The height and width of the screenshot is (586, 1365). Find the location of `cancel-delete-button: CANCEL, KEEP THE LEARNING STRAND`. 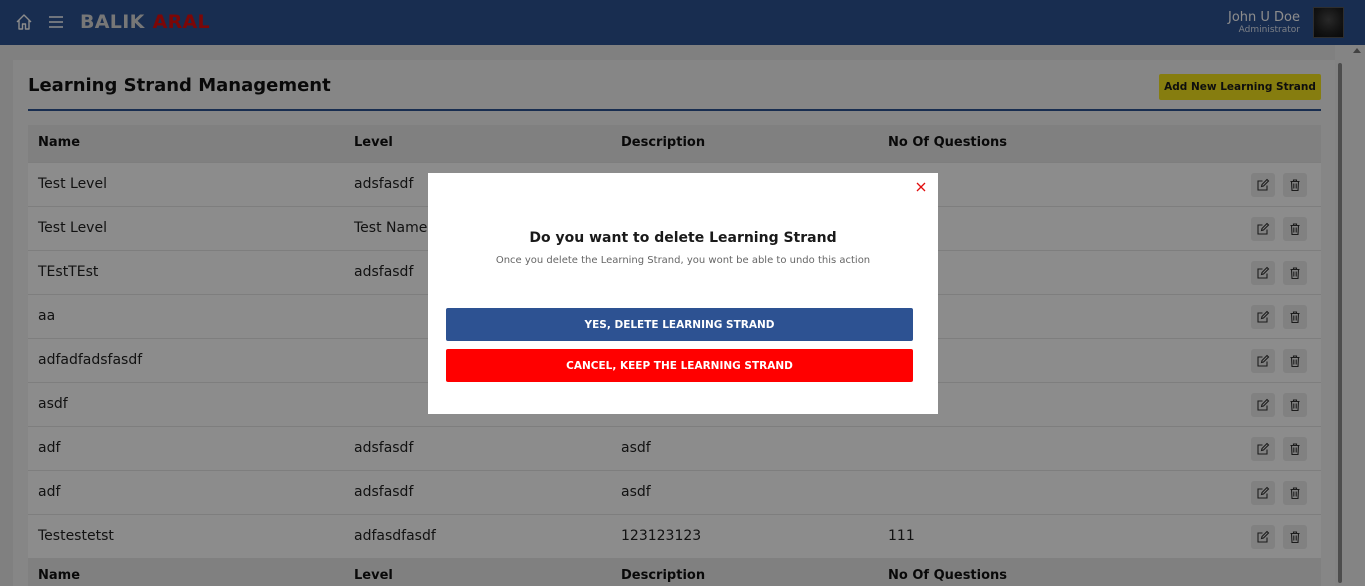

cancel-delete-button: CANCEL, KEEP THE LEARNING STRAND is located at coordinates (679, 365).